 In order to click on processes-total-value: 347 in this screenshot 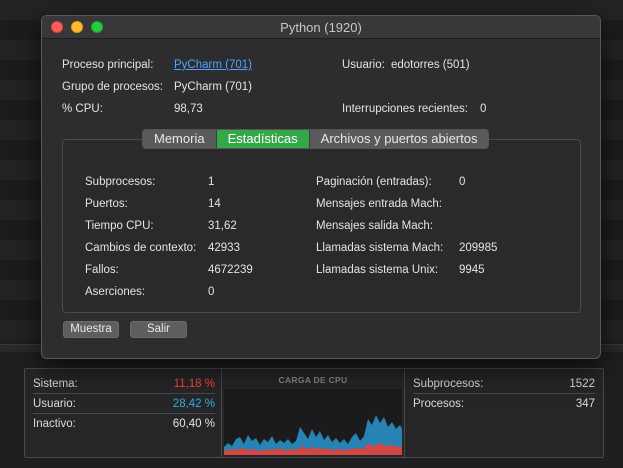, I will do `click(585, 404)`.